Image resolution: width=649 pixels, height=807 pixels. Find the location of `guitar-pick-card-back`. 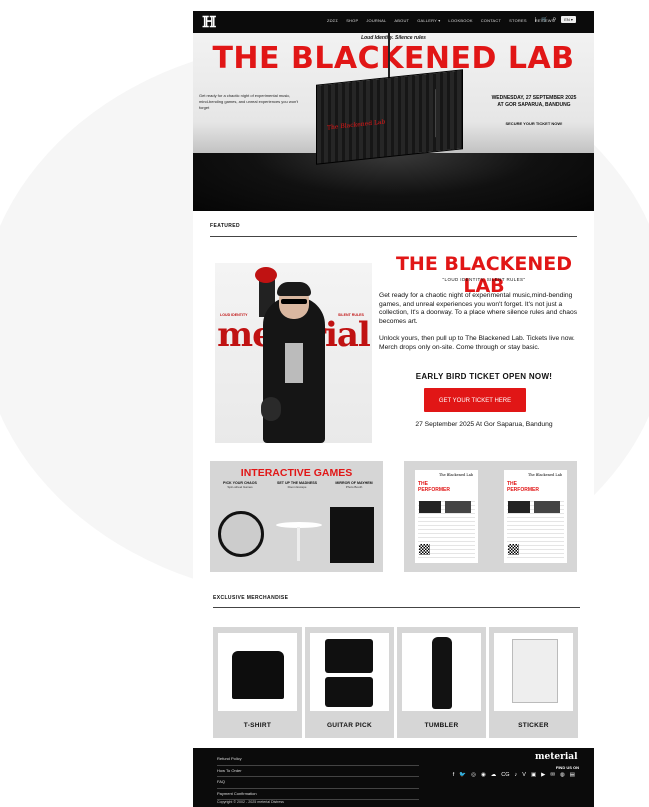

guitar-pick-card-back is located at coordinates (349, 692).